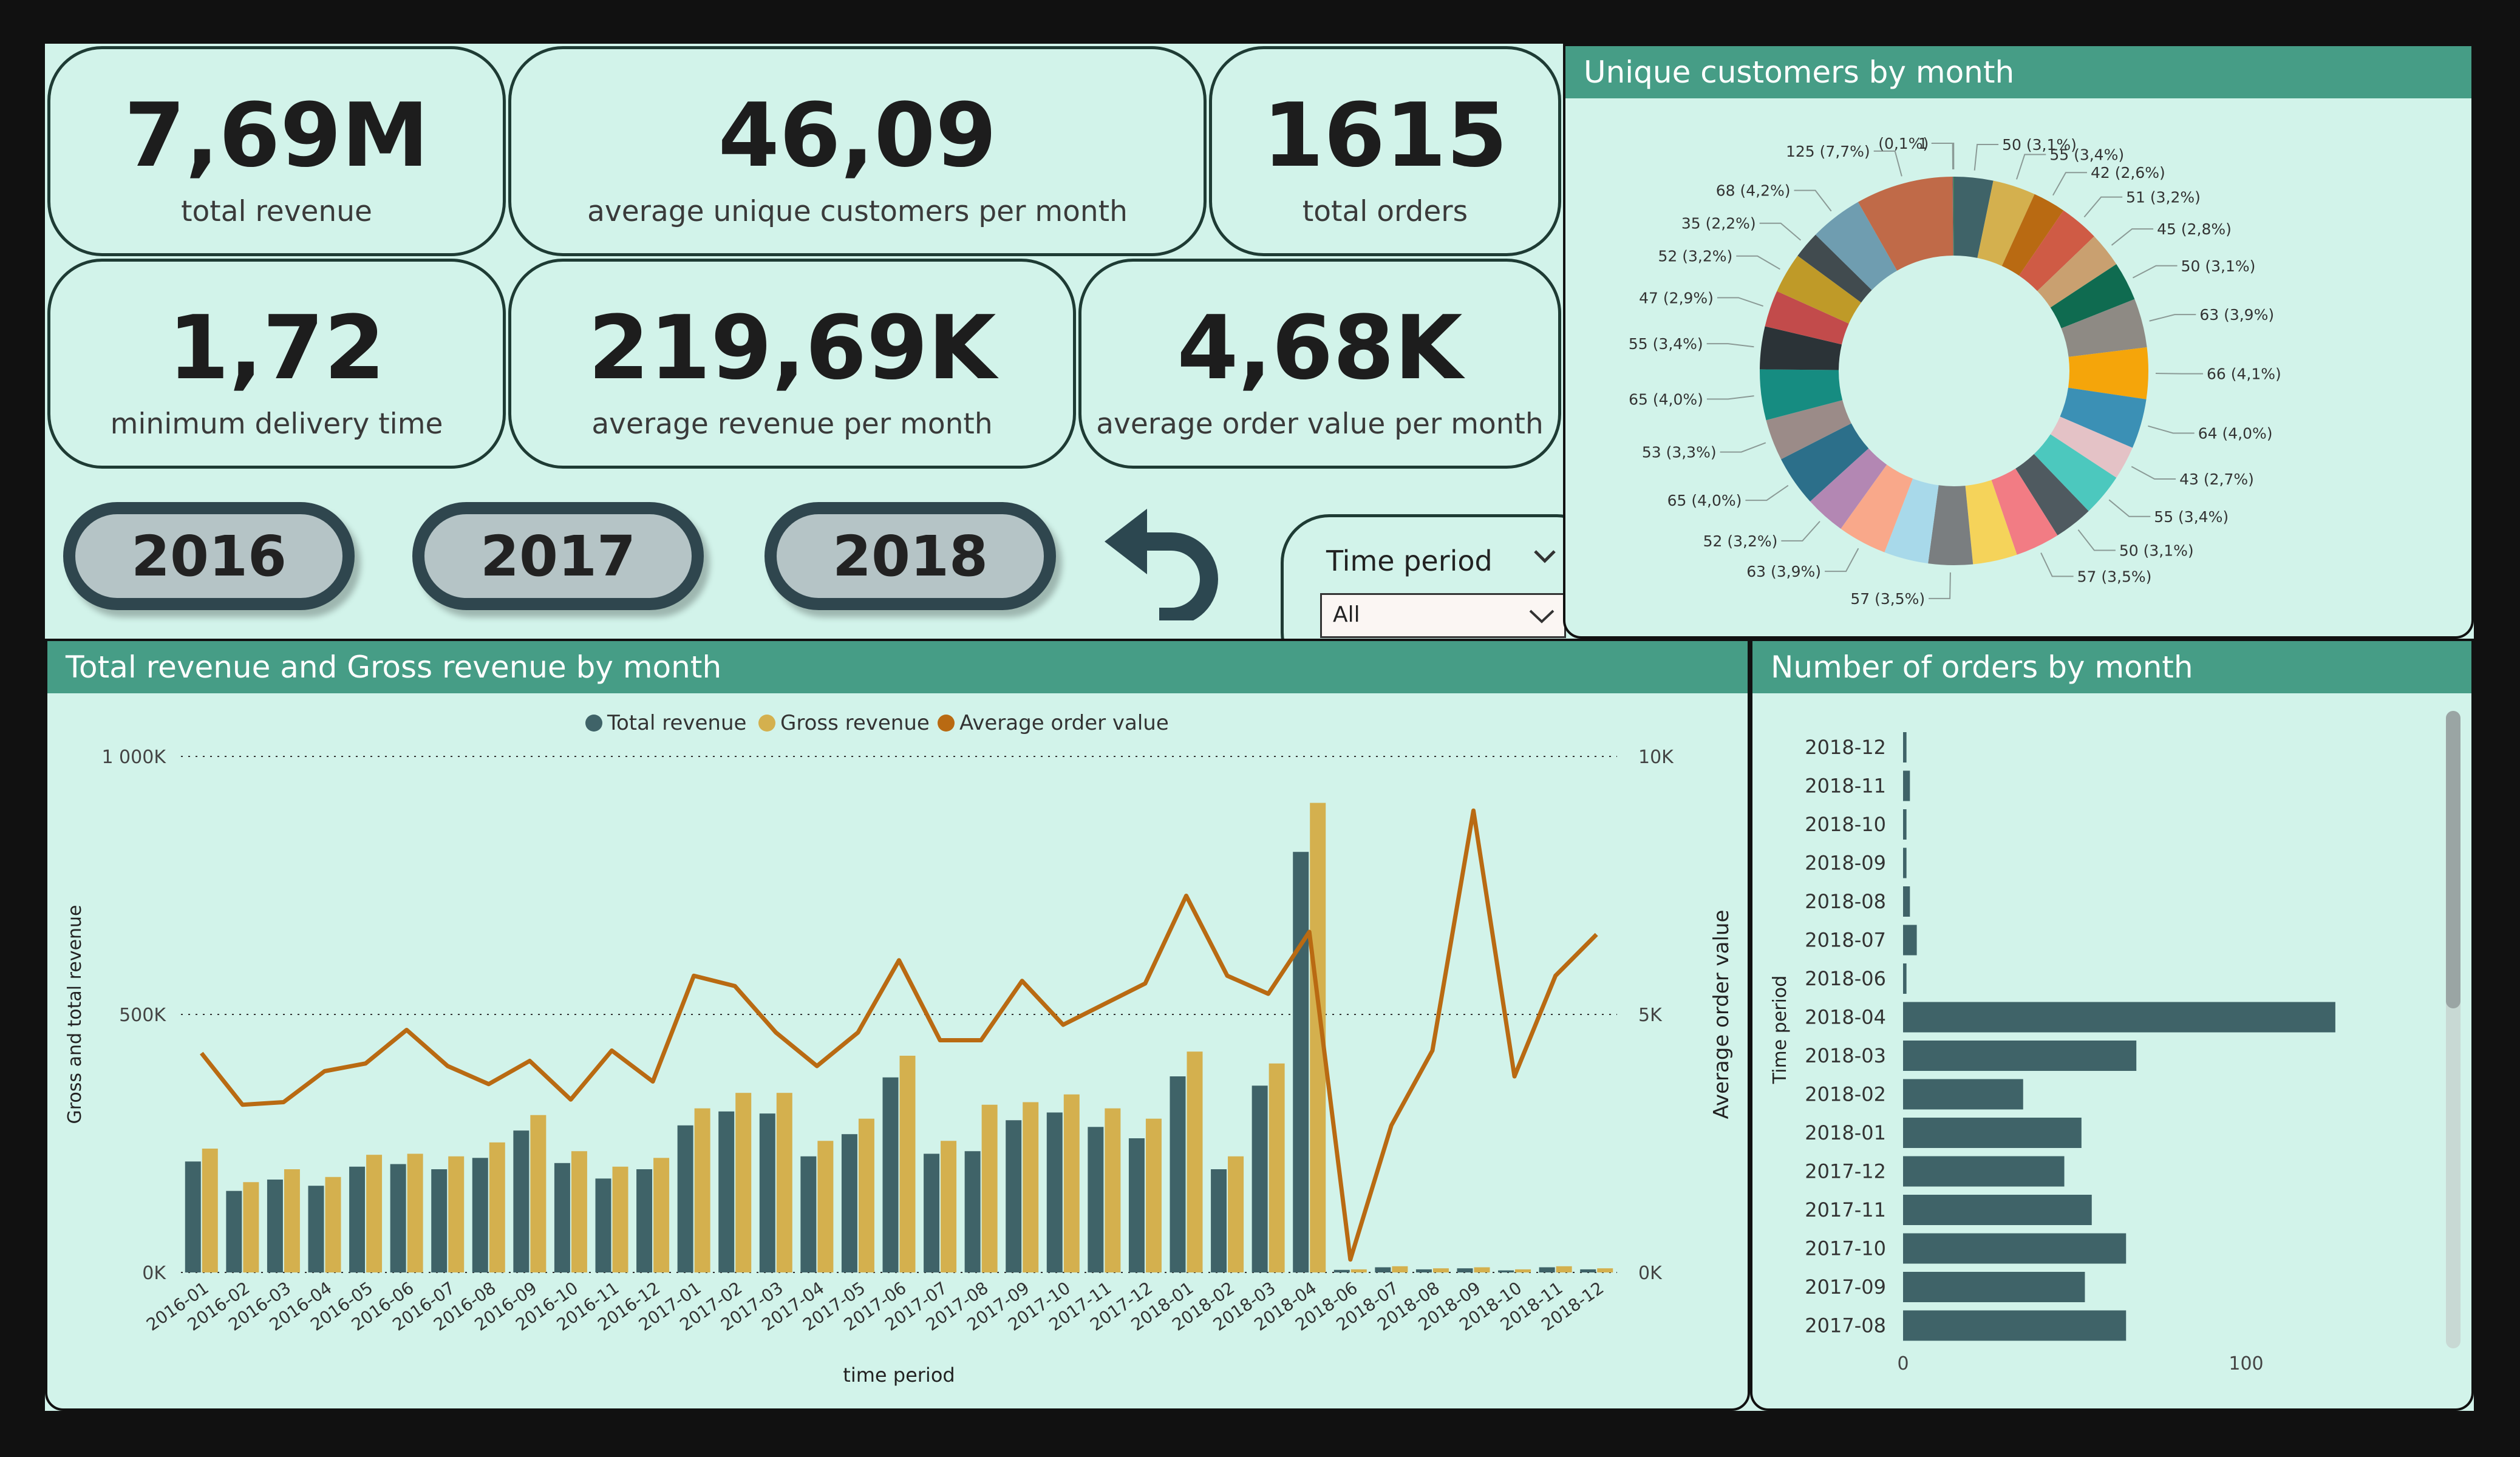 This screenshot has height=1457, width=2520. Describe the element at coordinates (593, 723) in the screenshot. I see `legend-marker` at that location.